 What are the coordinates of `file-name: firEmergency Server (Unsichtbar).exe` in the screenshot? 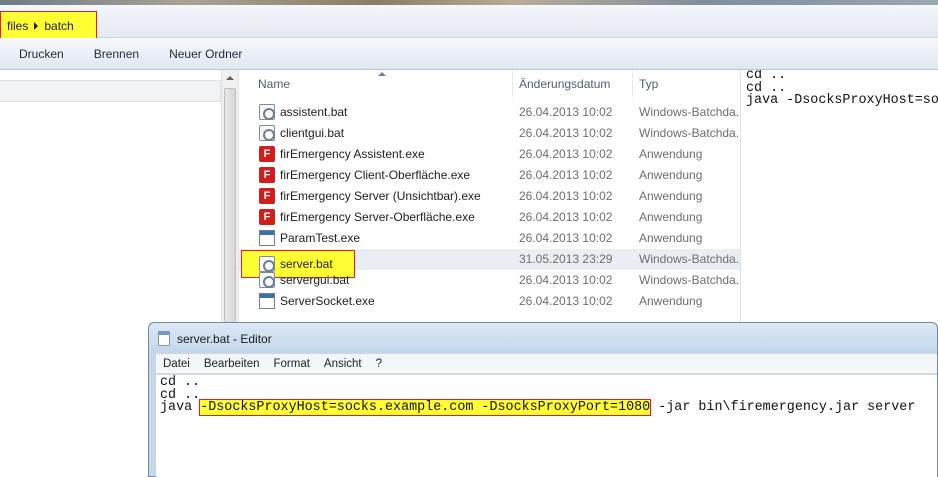 It's located at (380, 196).